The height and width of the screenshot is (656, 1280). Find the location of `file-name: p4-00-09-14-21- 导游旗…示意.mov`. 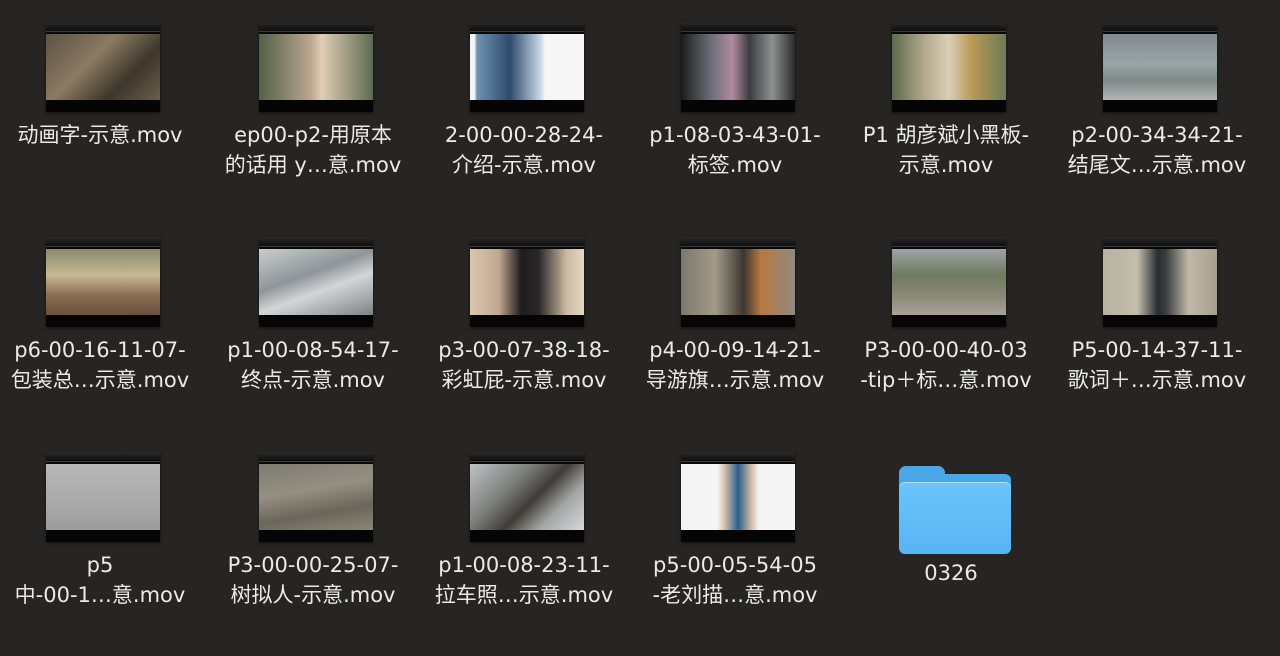

file-name: p4-00-09-14-21- 导游旗…示意.mov is located at coordinates (735, 365).